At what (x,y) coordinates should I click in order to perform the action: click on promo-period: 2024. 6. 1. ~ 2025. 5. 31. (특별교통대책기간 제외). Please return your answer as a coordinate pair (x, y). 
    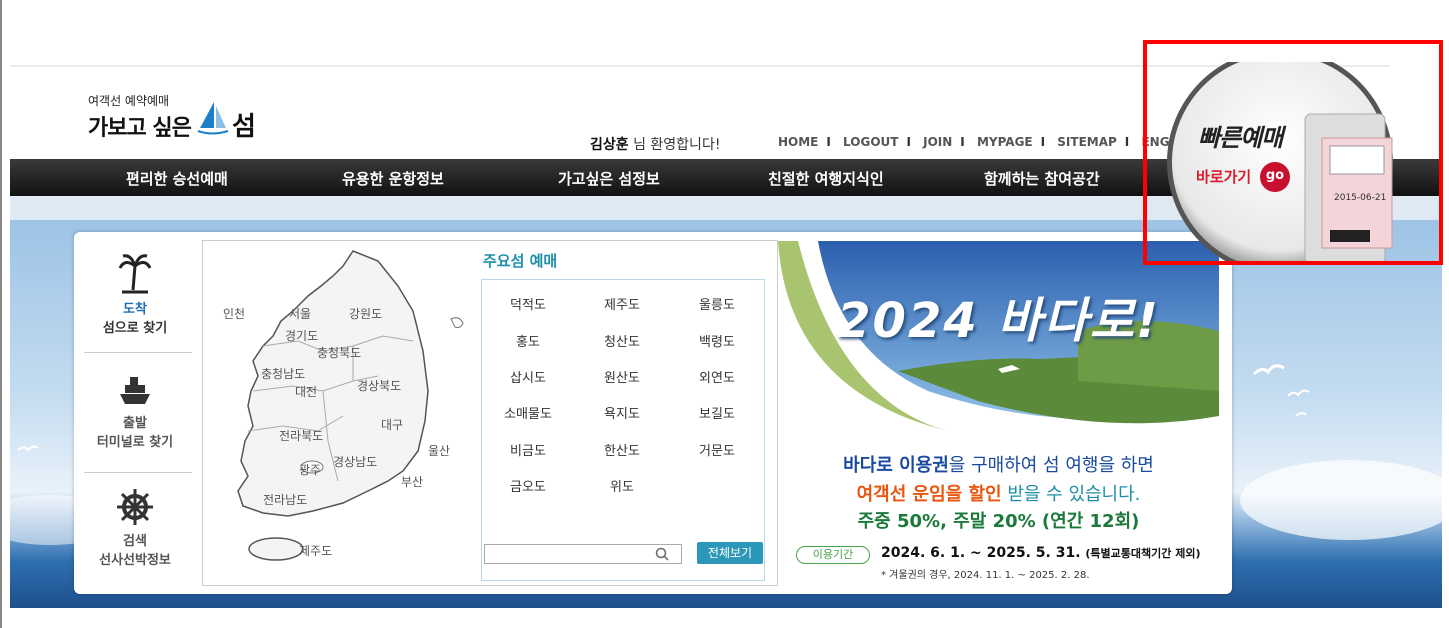
    Looking at the image, I should click on (1041, 553).